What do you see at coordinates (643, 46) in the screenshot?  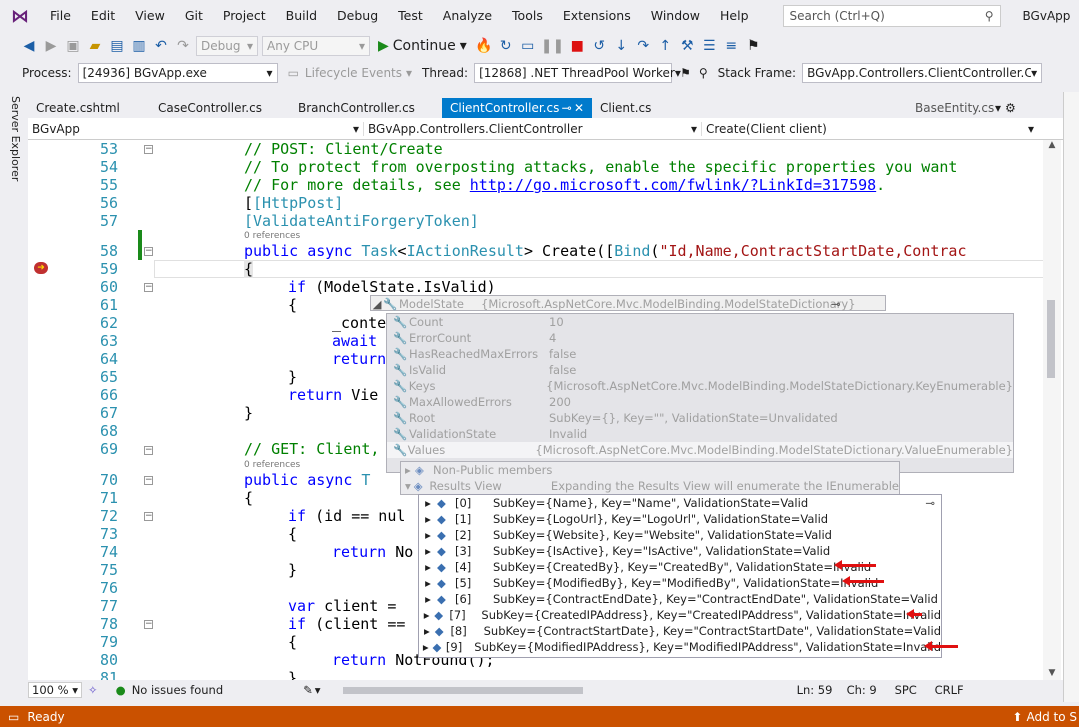 I see `step-over-icon: ↷` at bounding box center [643, 46].